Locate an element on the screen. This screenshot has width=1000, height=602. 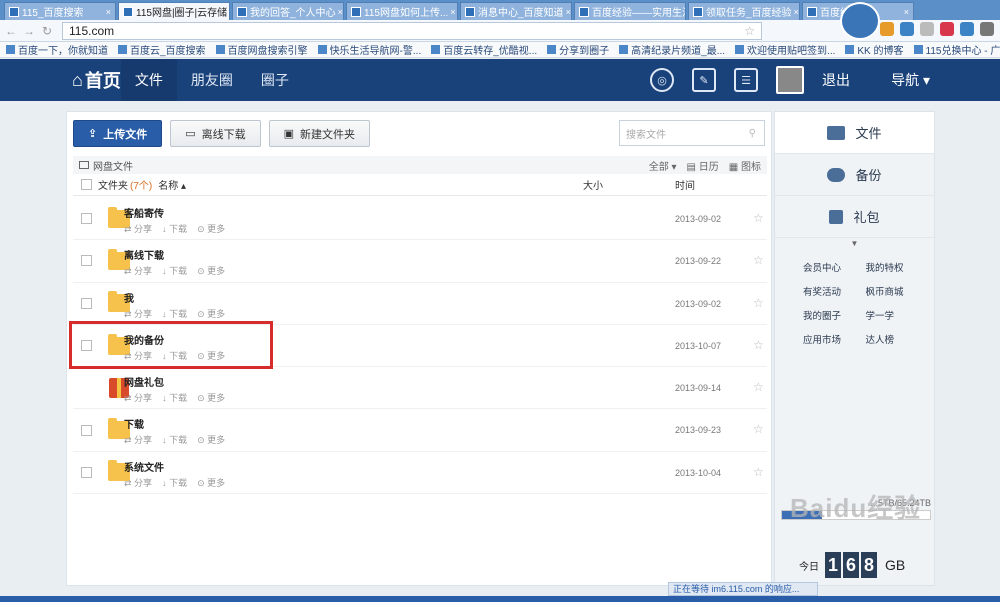
edit-icon: ✎ is located at coordinates (704, 80).